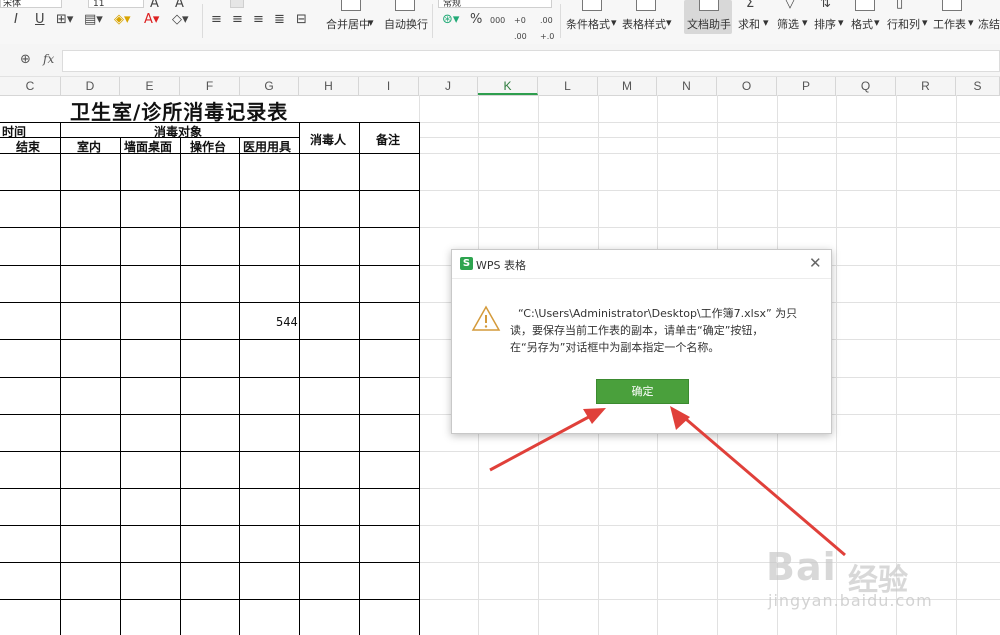  I want to click on sum-dropdown-icon: ▾, so click(766, 22).